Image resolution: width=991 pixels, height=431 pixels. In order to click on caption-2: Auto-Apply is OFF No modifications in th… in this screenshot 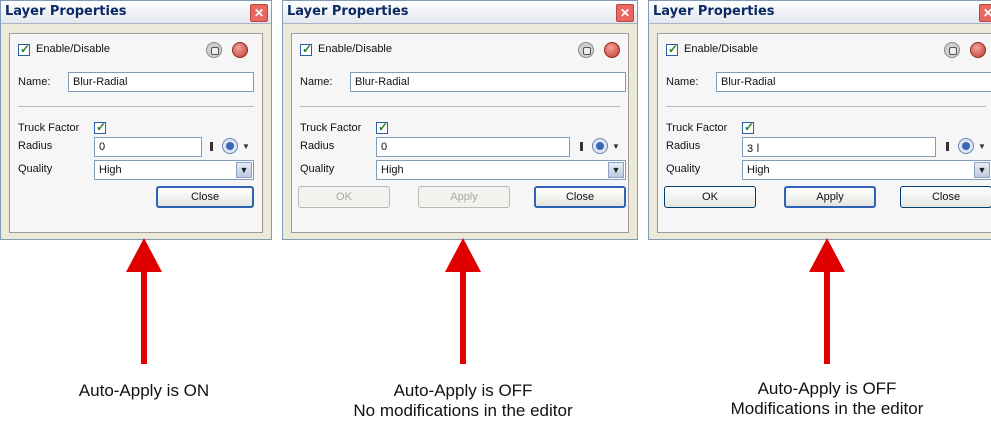, I will do `click(463, 401)`.